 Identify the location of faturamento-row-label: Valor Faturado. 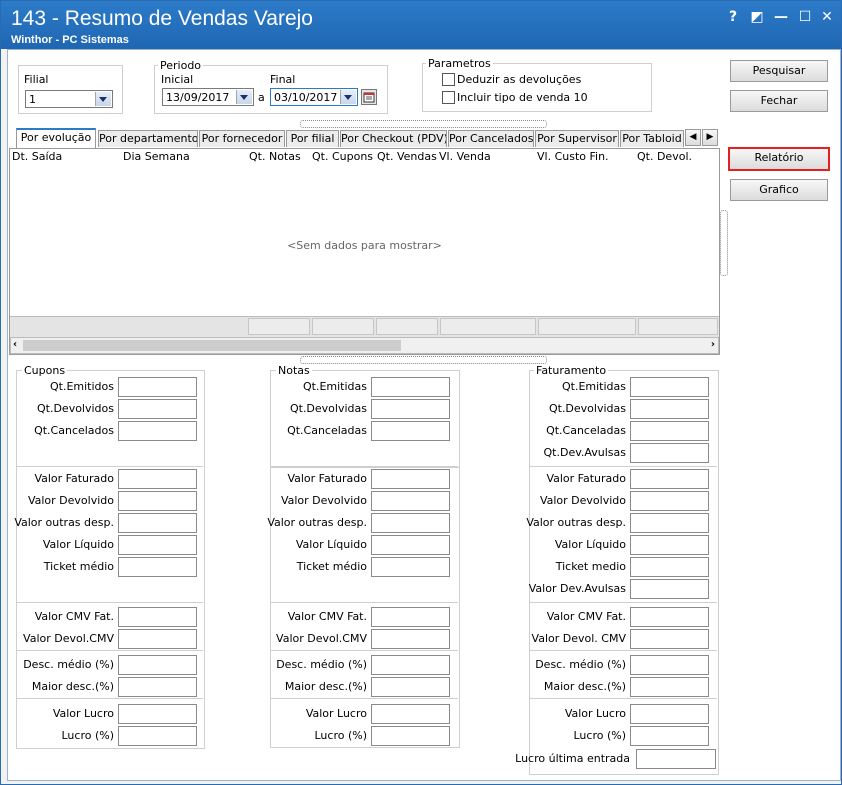
(586, 478).